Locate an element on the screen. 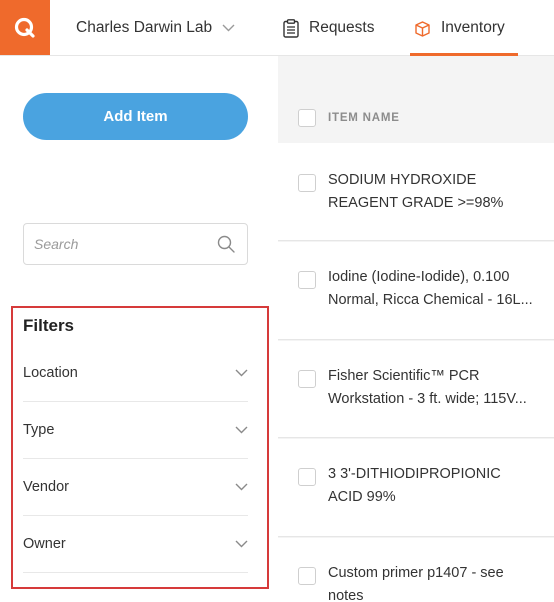 This screenshot has width=554, height=602. filter-type: Type is located at coordinates (135, 430).